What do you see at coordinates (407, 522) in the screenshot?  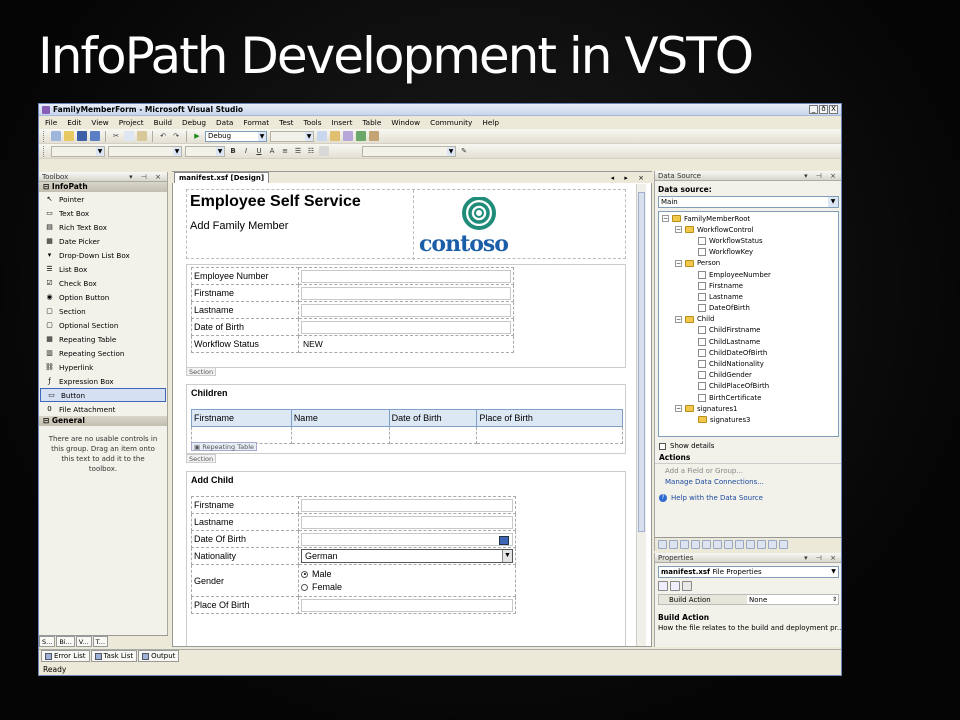 I see `child-lastname-input` at bounding box center [407, 522].